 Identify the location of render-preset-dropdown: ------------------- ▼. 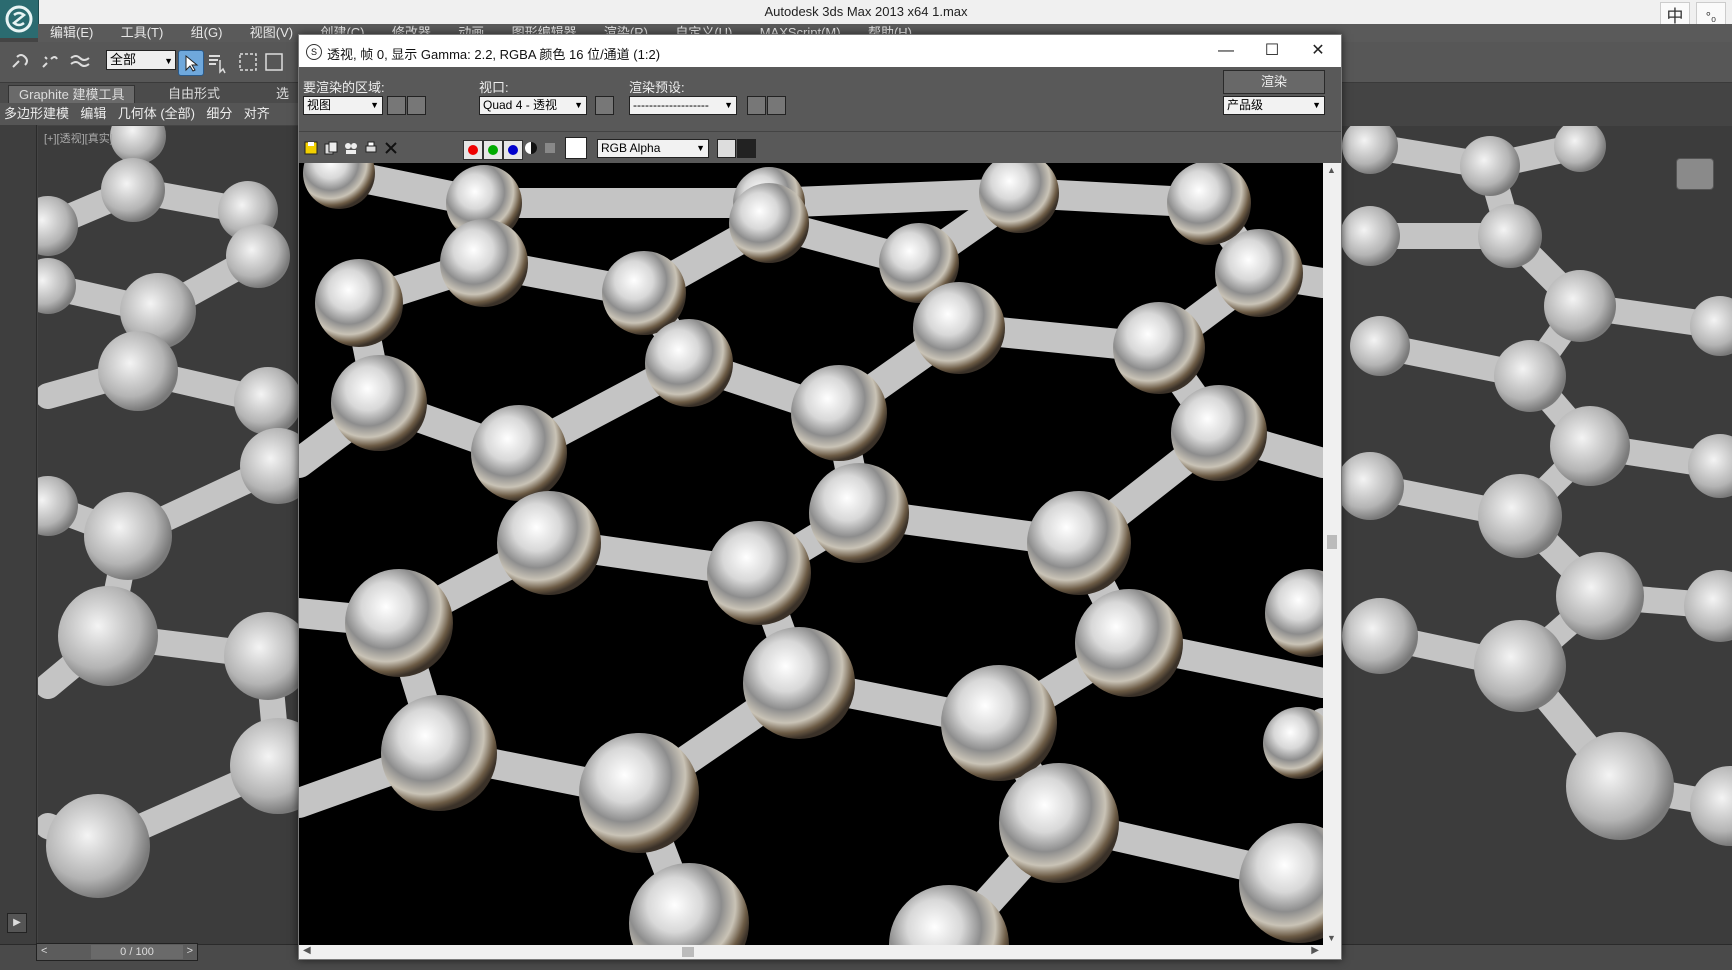
(683, 105).